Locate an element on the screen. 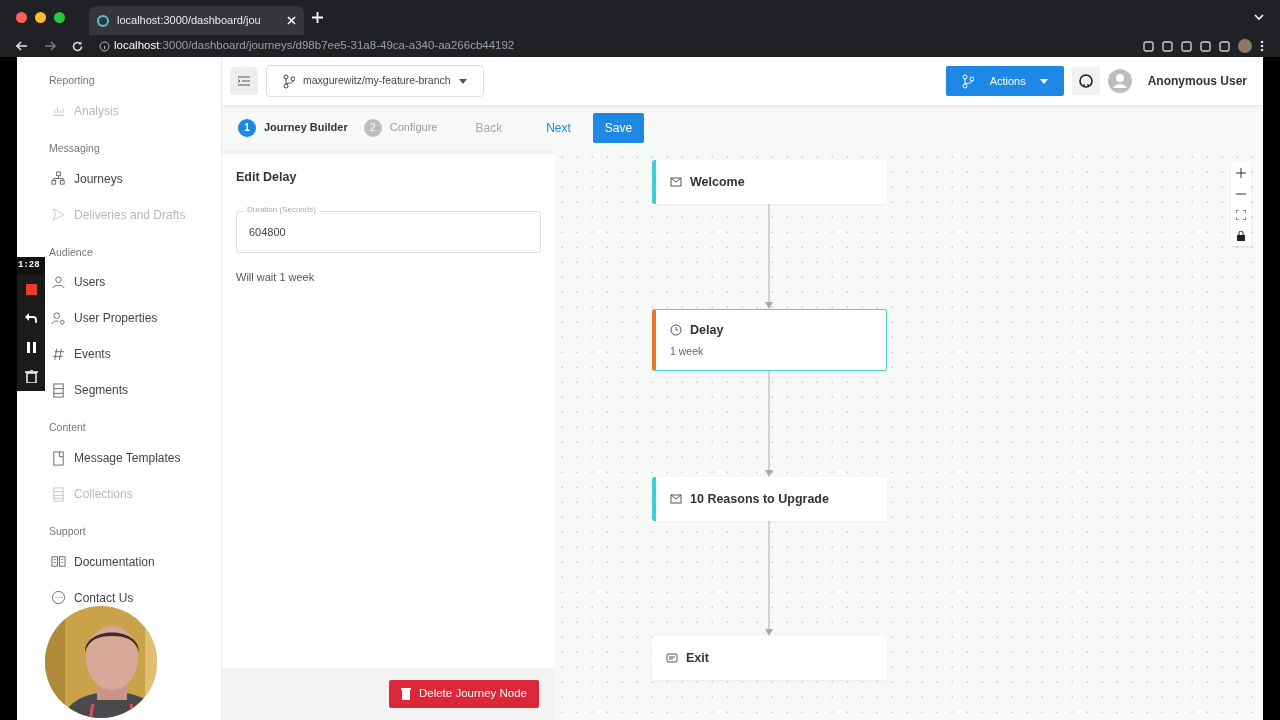 Image resolution: width=1280 pixels, height=720 pixels. stop-icon is located at coordinates (31, 289).